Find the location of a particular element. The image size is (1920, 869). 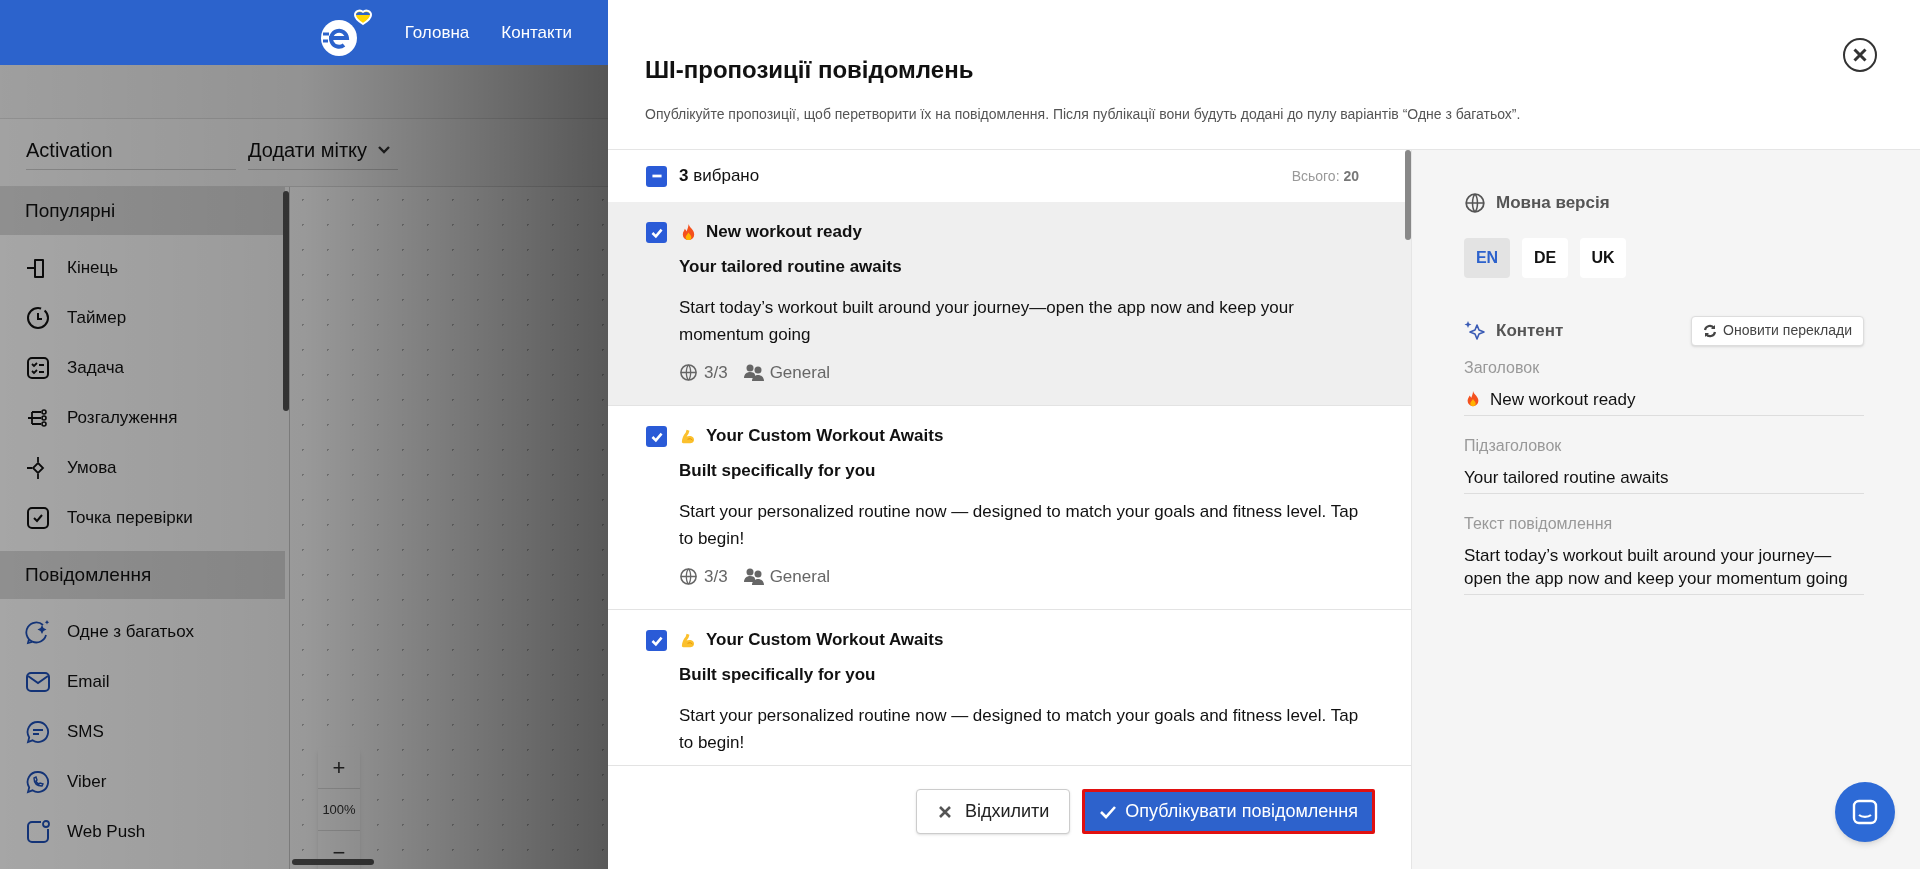

language-tab: DE is located at coordinates (1545, 257).